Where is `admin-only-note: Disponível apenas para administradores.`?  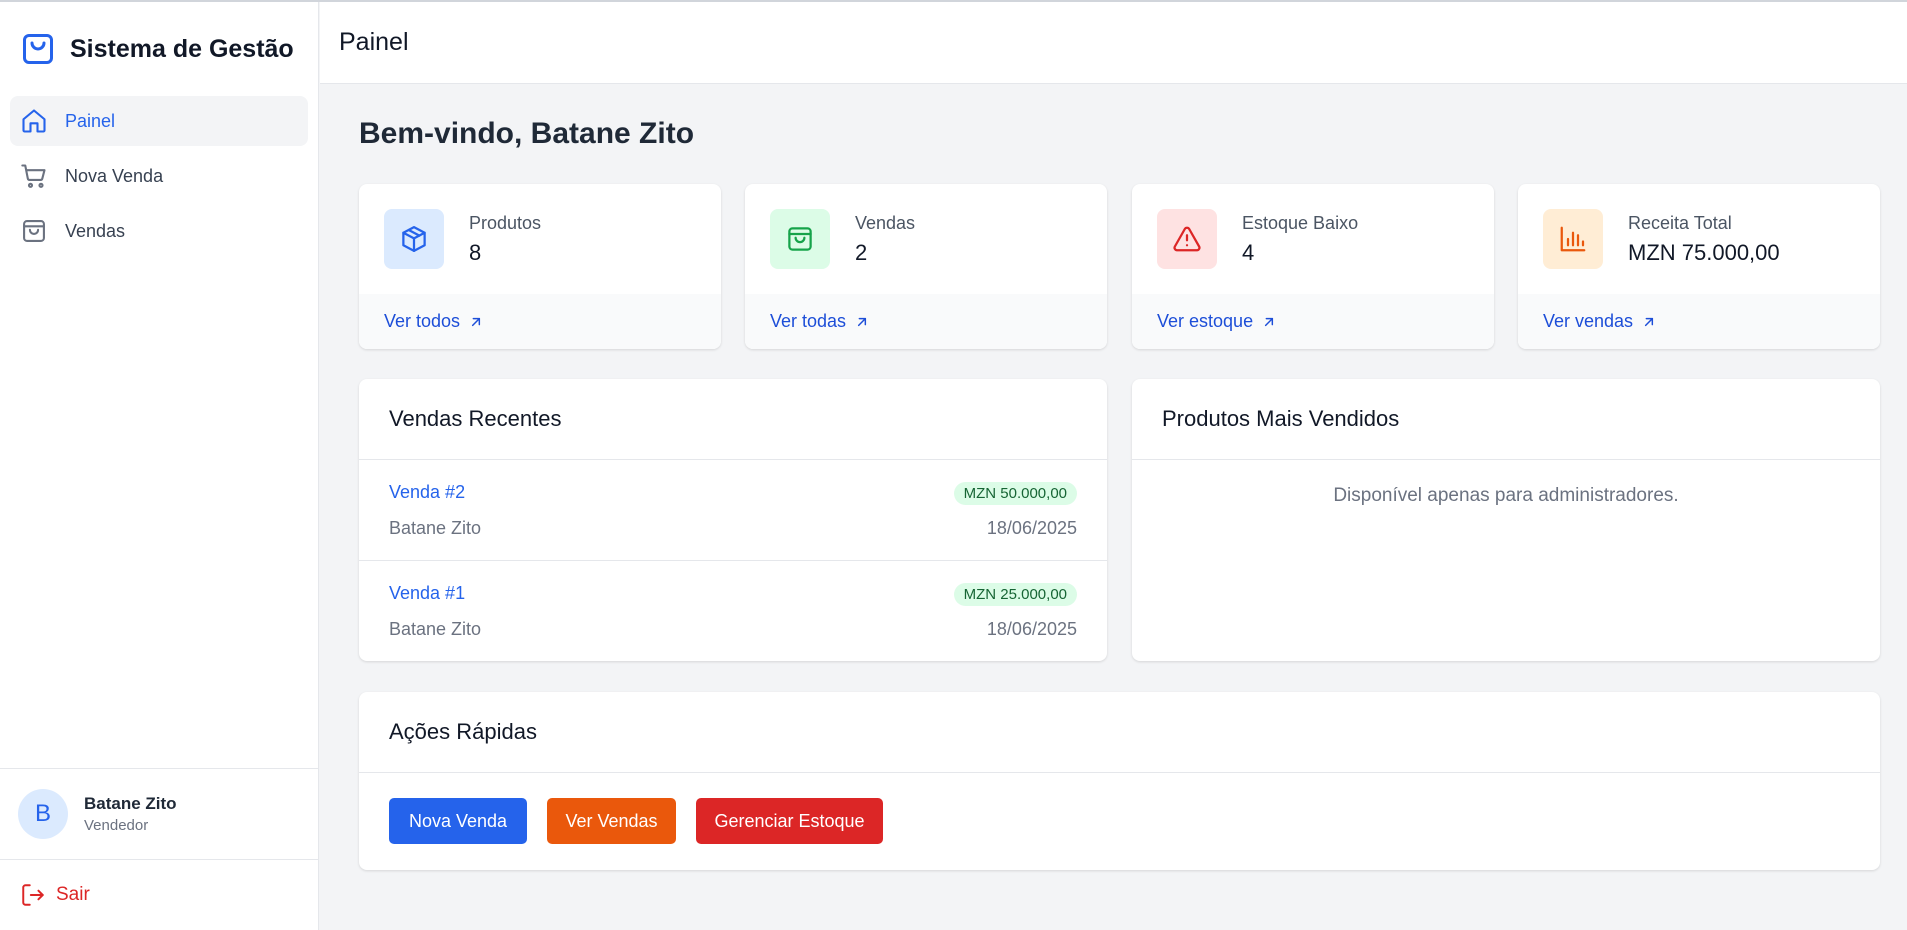
admin-only-note: Disponível apenas para administradores. is located at coordinates (1506, 495).